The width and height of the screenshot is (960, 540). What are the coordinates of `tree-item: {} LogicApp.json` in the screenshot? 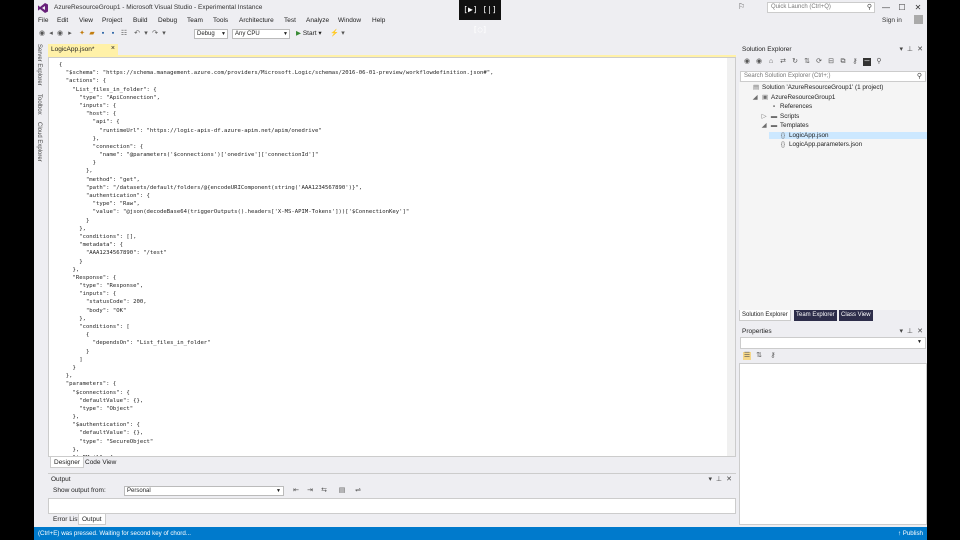 It's located at (848, 135).